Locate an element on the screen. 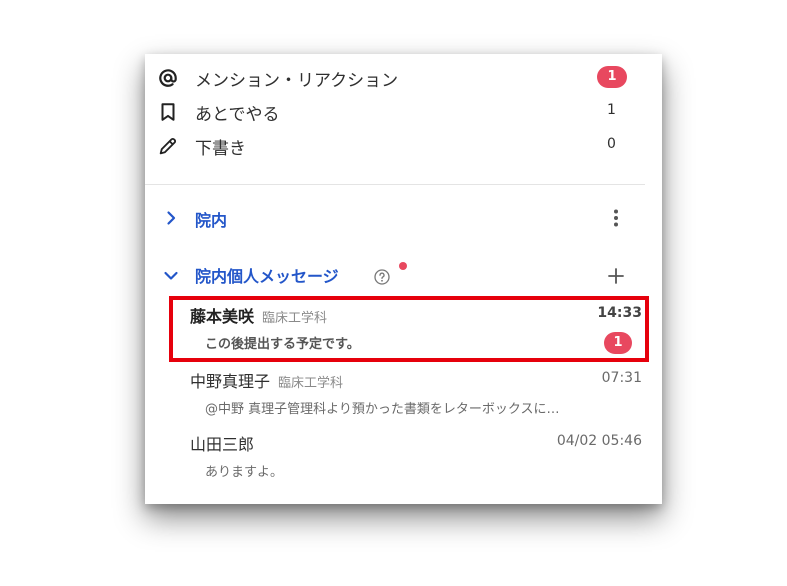 This screenshot has width=787, height=586. message-time: 07:31 is located at coordinates (621, 378).